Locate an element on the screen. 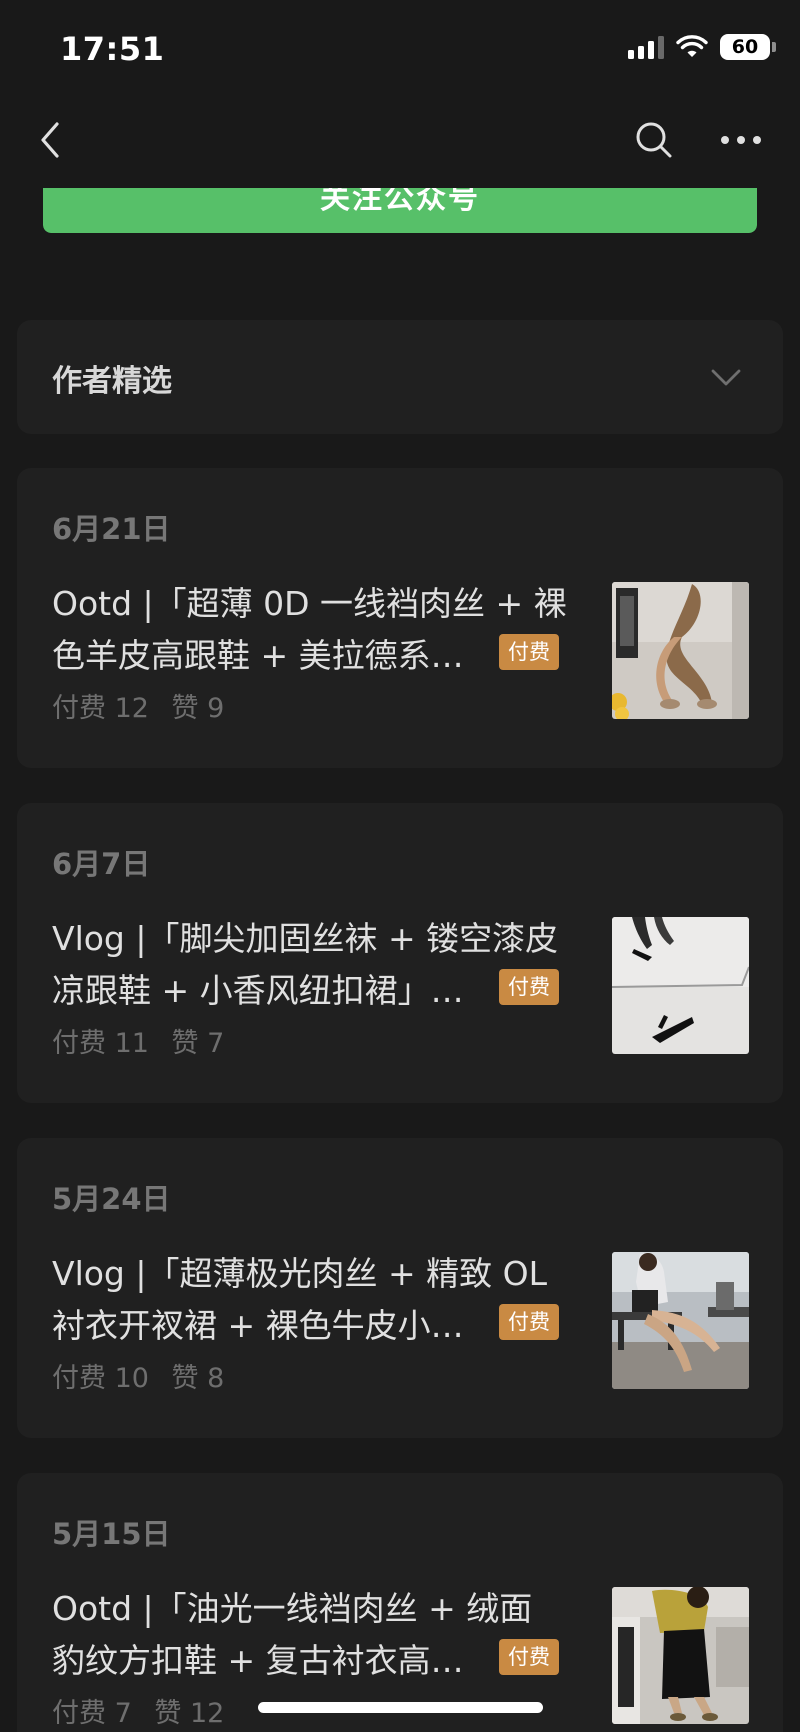 This screenshot has height=1732, width=800. chevron-left-icon is located at coordinates (50, 140).